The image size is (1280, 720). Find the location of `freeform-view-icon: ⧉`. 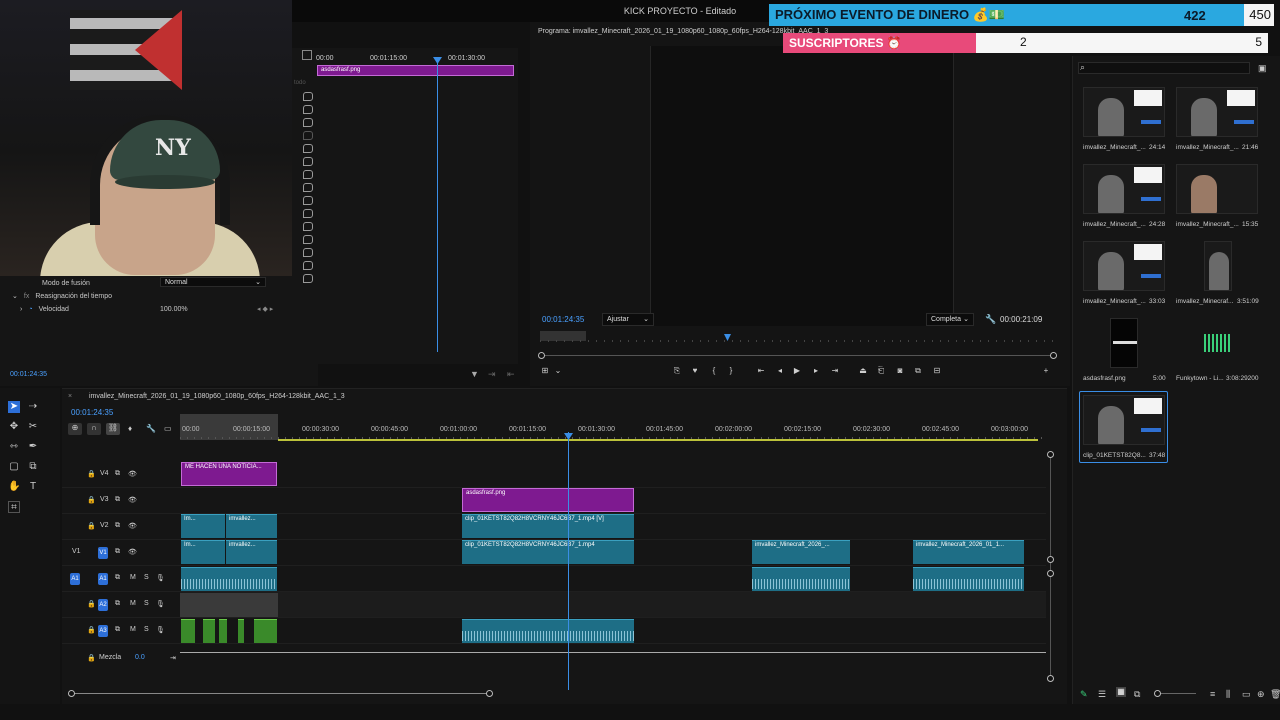

freeform-view-icon: ⧉ is located at coordinates (1137, 694).